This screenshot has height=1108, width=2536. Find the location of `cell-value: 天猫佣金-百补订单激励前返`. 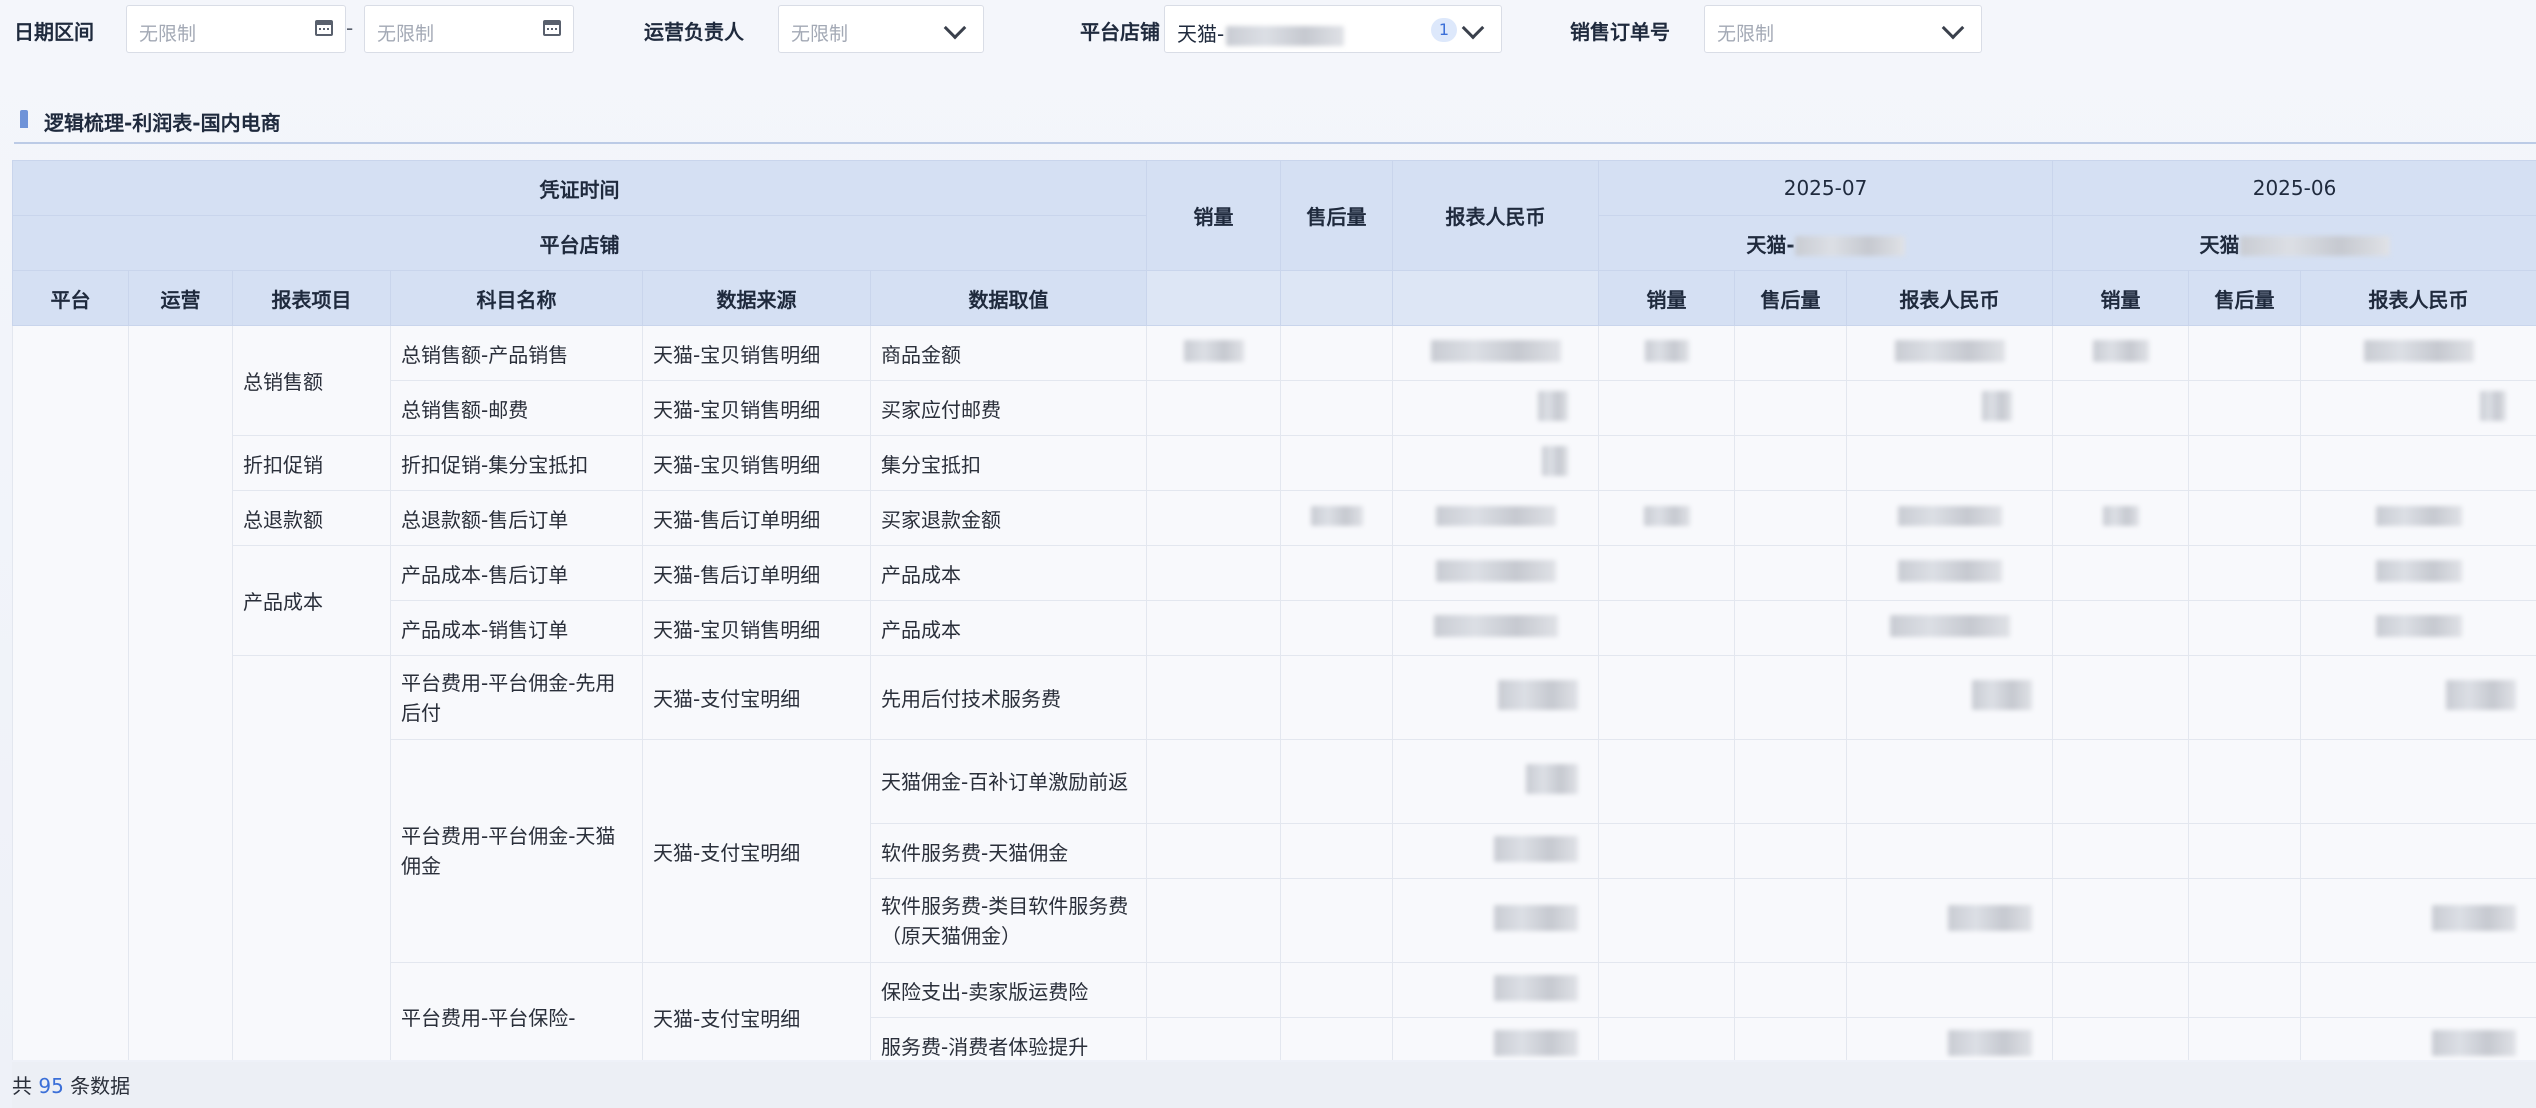

cell-value: 天猫佣金-百补订单激励前返 is located at coordinates (1008, 781).